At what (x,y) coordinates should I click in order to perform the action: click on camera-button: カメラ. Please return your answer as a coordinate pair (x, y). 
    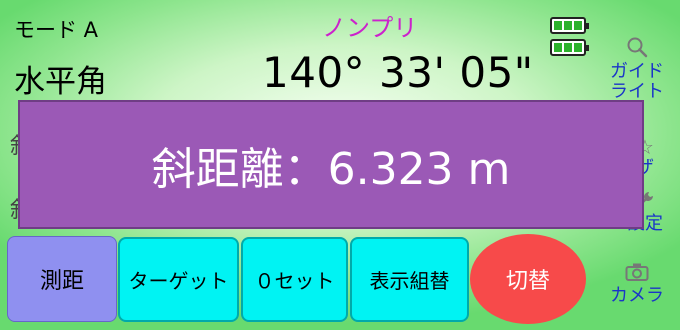
    Looking at the image, I should click on (637, 284).